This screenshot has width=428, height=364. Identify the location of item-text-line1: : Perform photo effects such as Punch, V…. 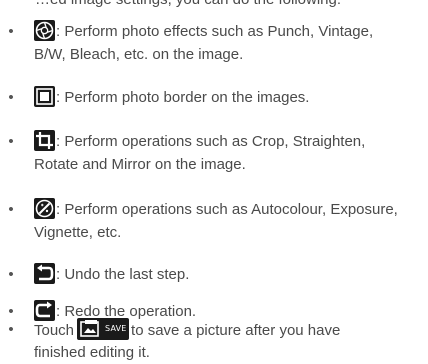
(215, 31).